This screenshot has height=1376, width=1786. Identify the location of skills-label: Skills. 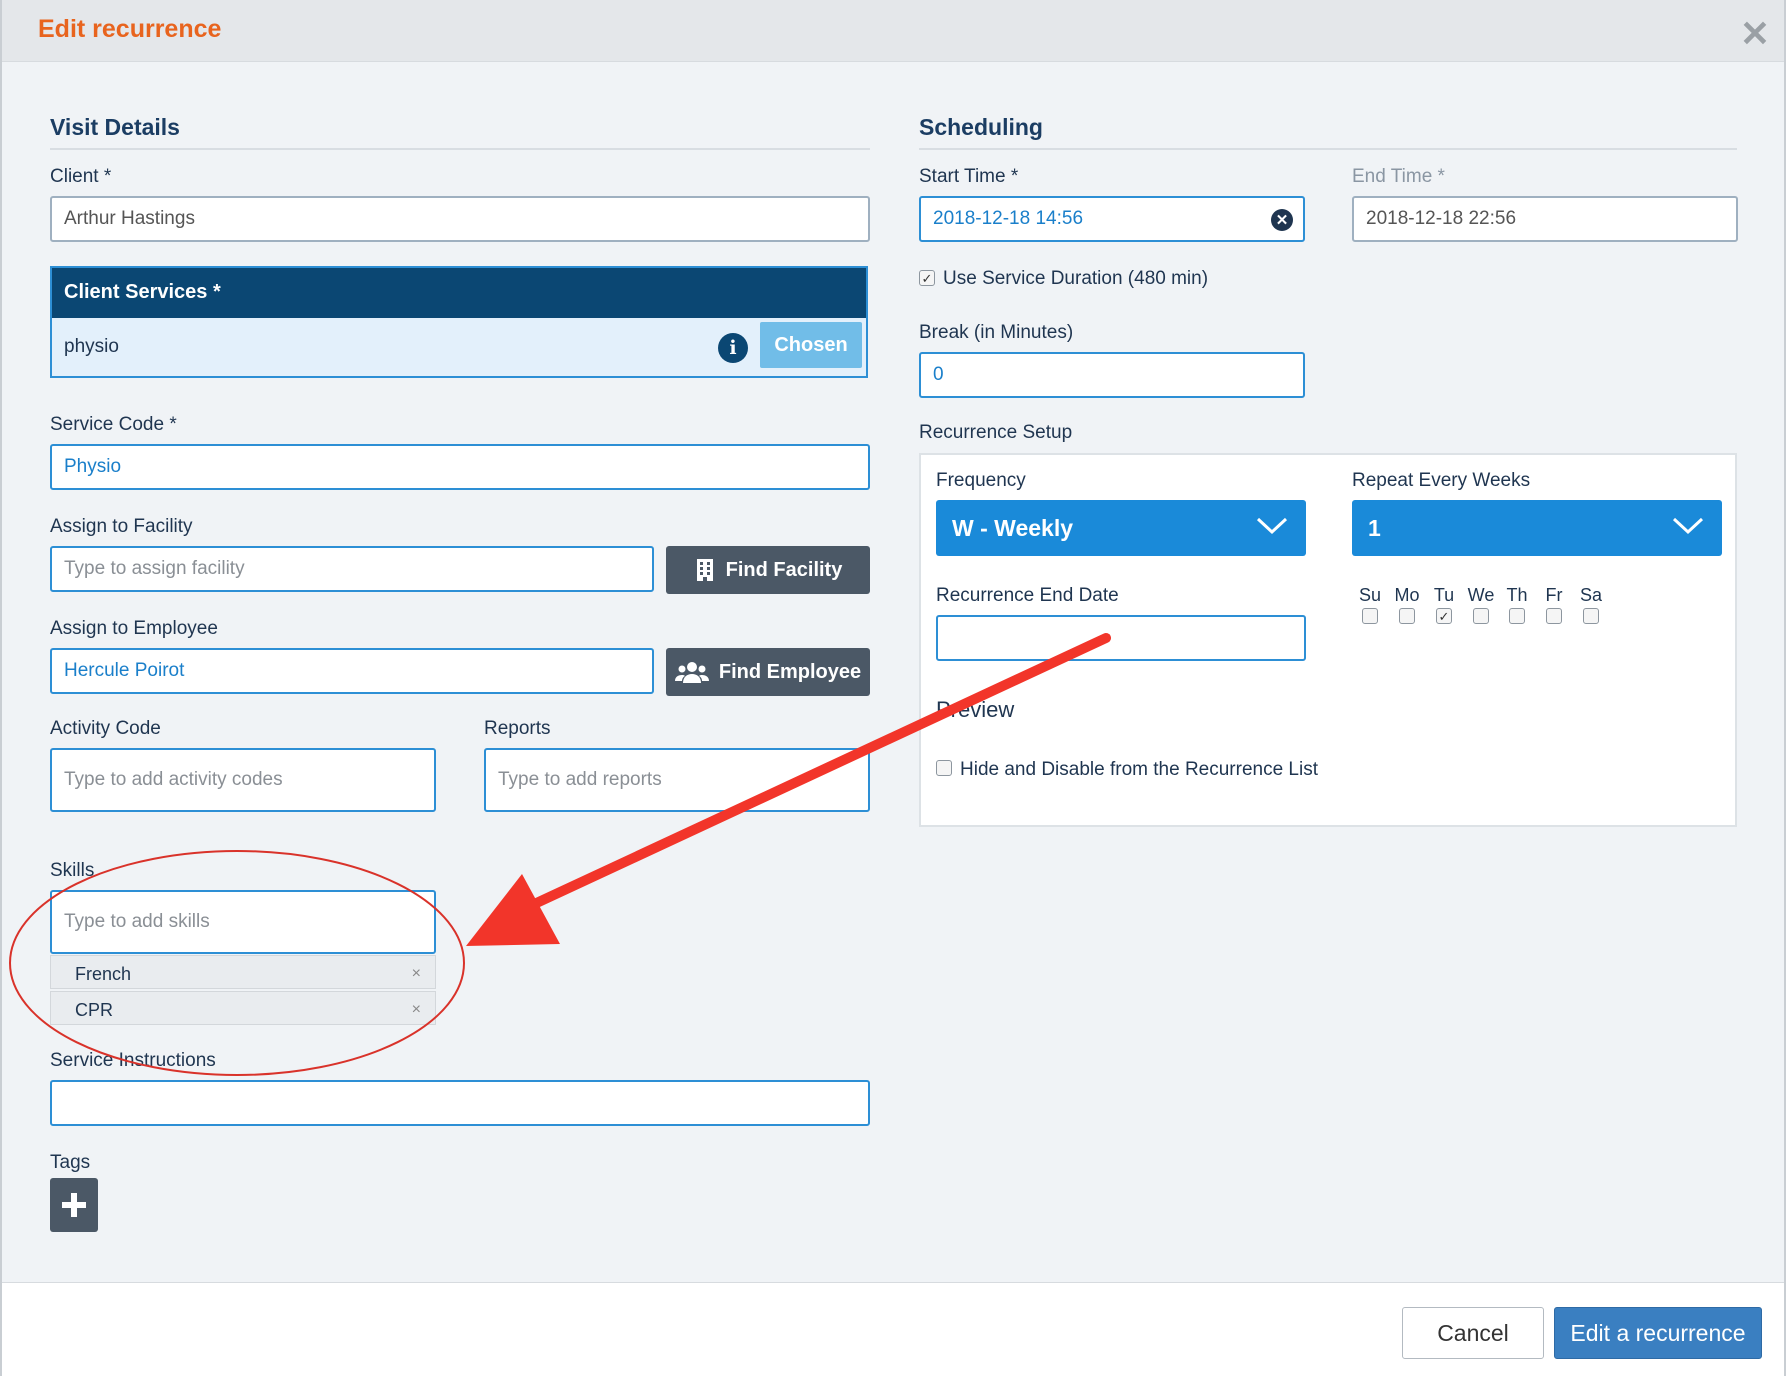
(72, 870).